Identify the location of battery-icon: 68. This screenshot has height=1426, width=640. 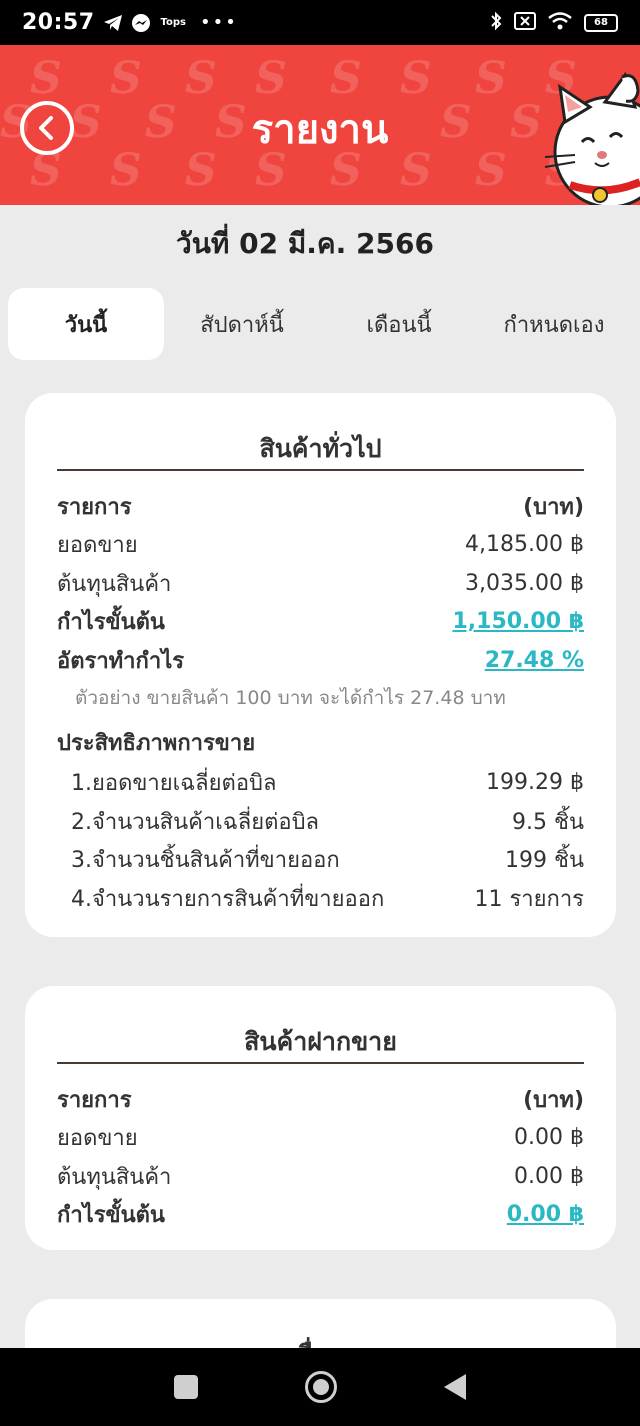
(601, 22).